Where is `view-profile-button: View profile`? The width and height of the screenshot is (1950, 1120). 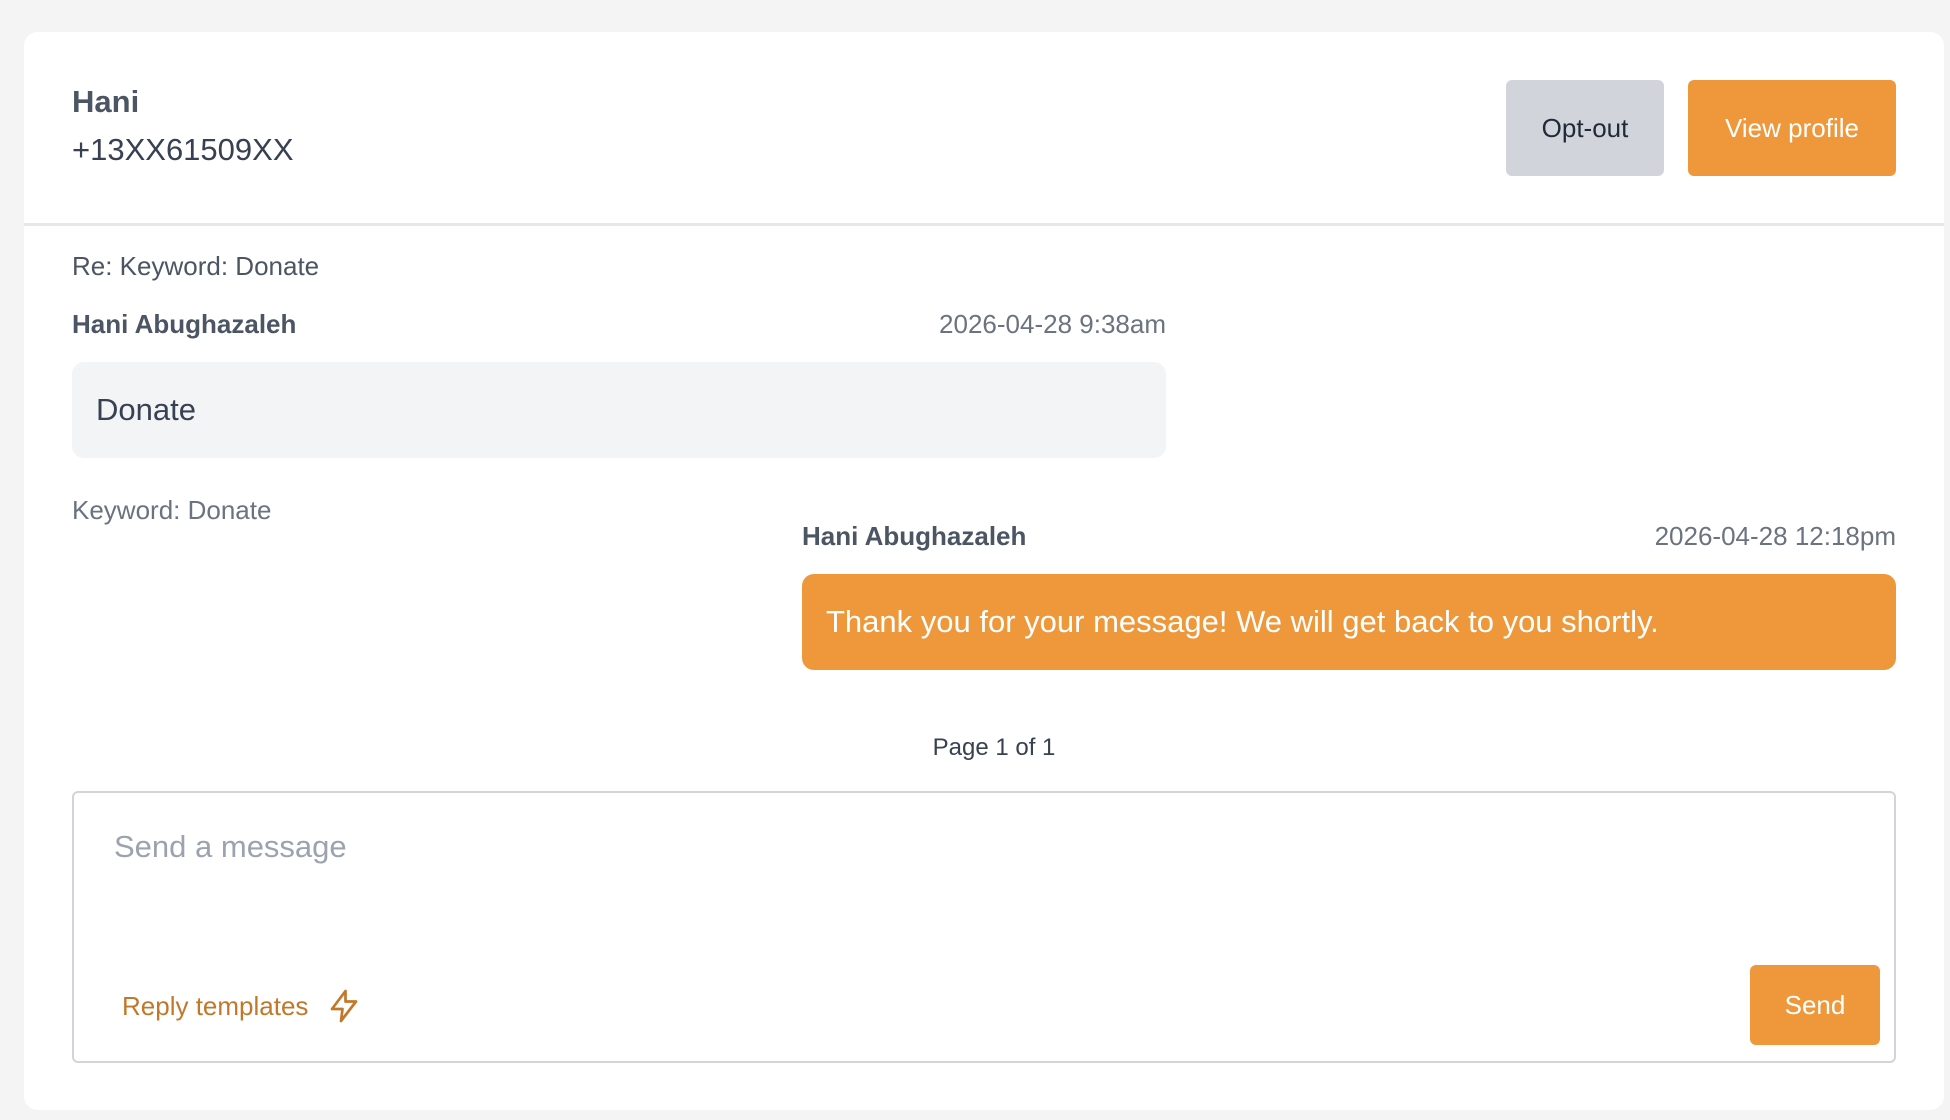 view-profile-button: View profile is located at coordinates (1792, 128).